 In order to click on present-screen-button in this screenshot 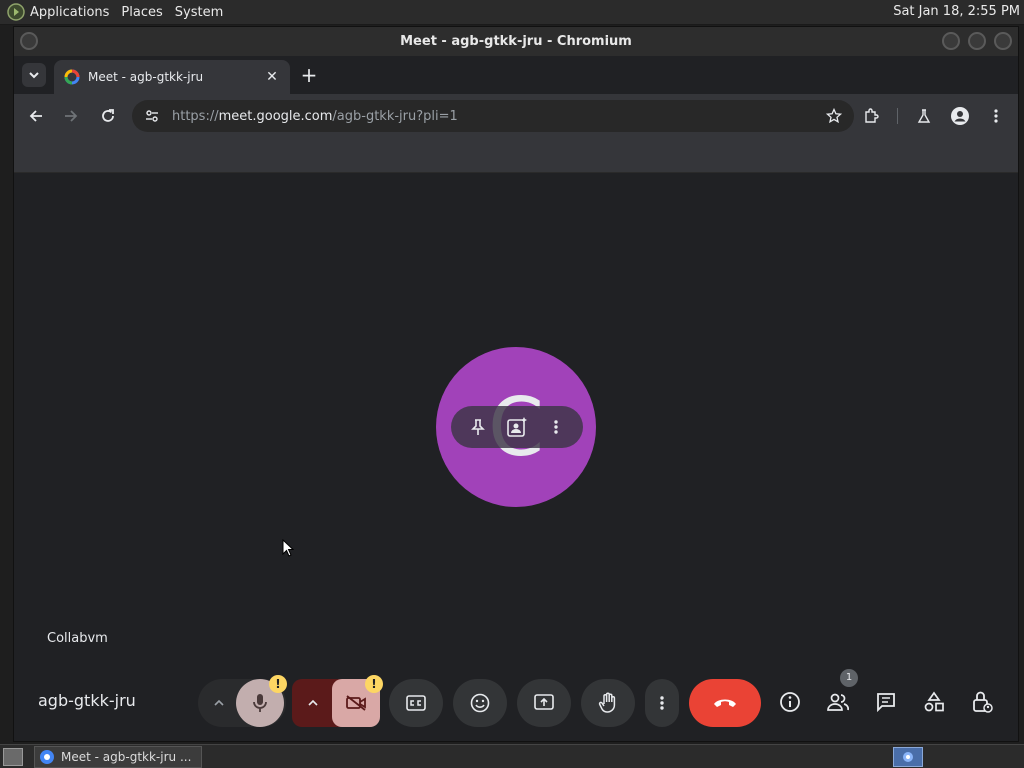, I will do `click(544, 703)`.